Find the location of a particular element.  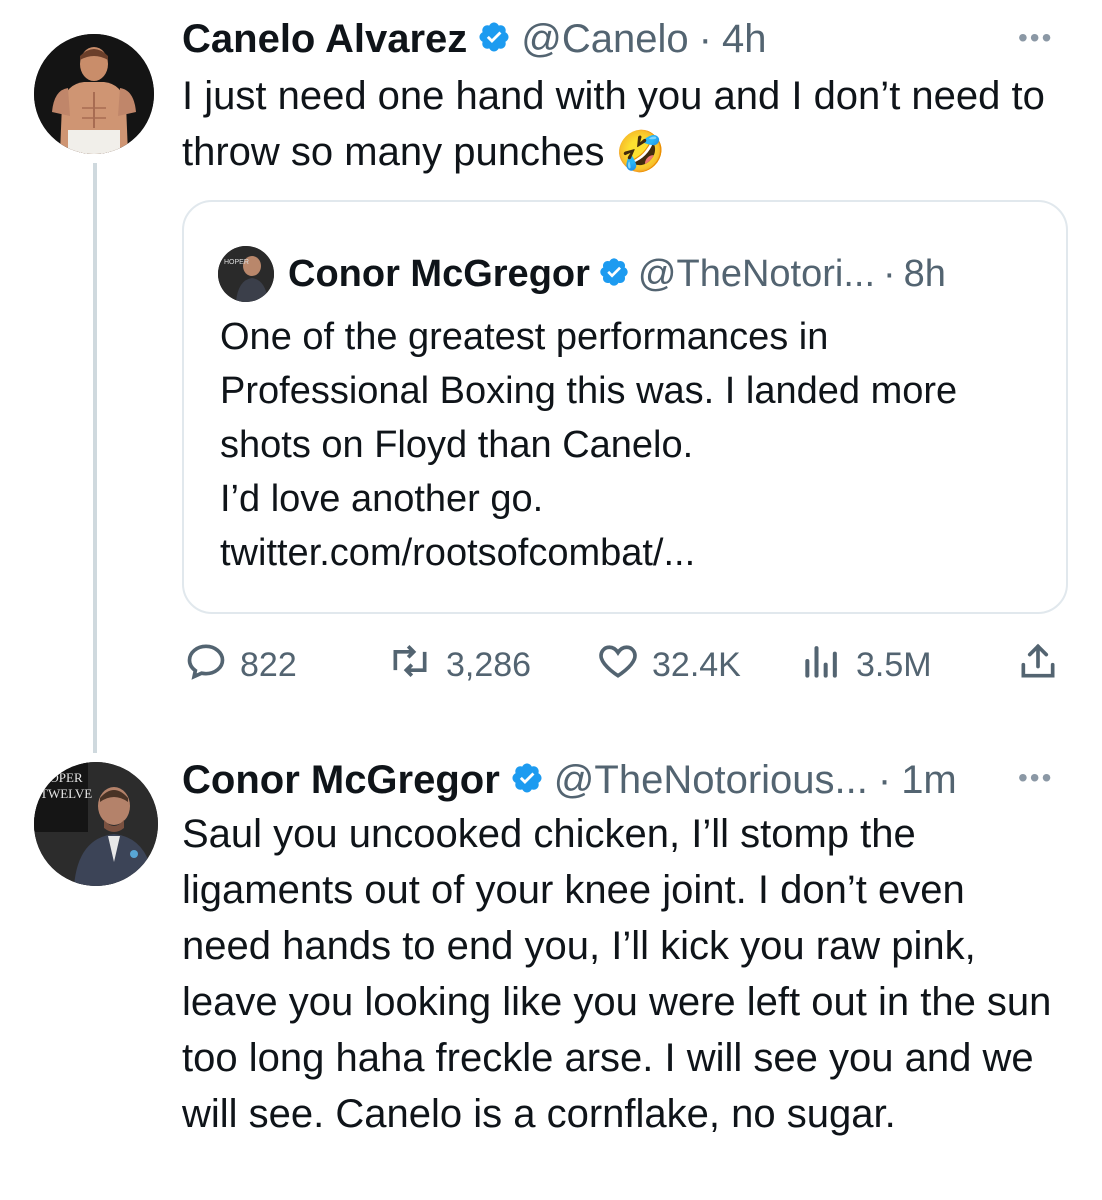

quote-author-name: Conor McGregor is located at coordinates (439, 273).